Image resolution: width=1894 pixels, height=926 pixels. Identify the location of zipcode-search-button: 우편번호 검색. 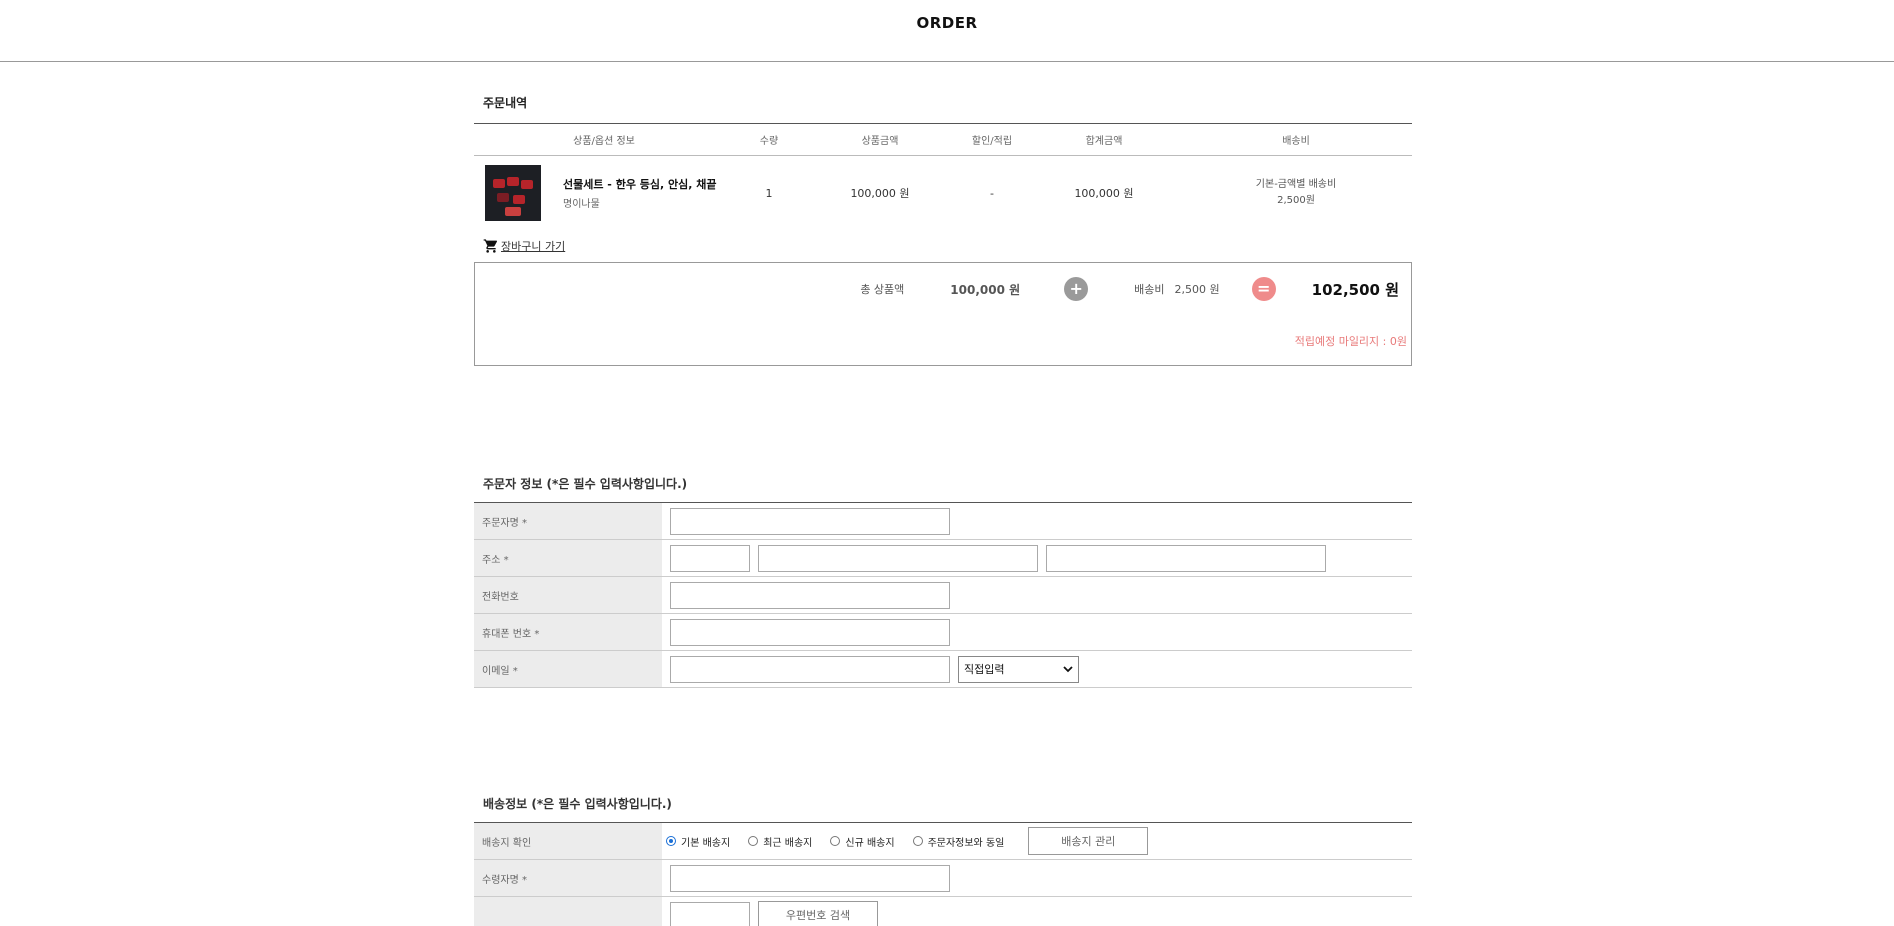
(818, 913).